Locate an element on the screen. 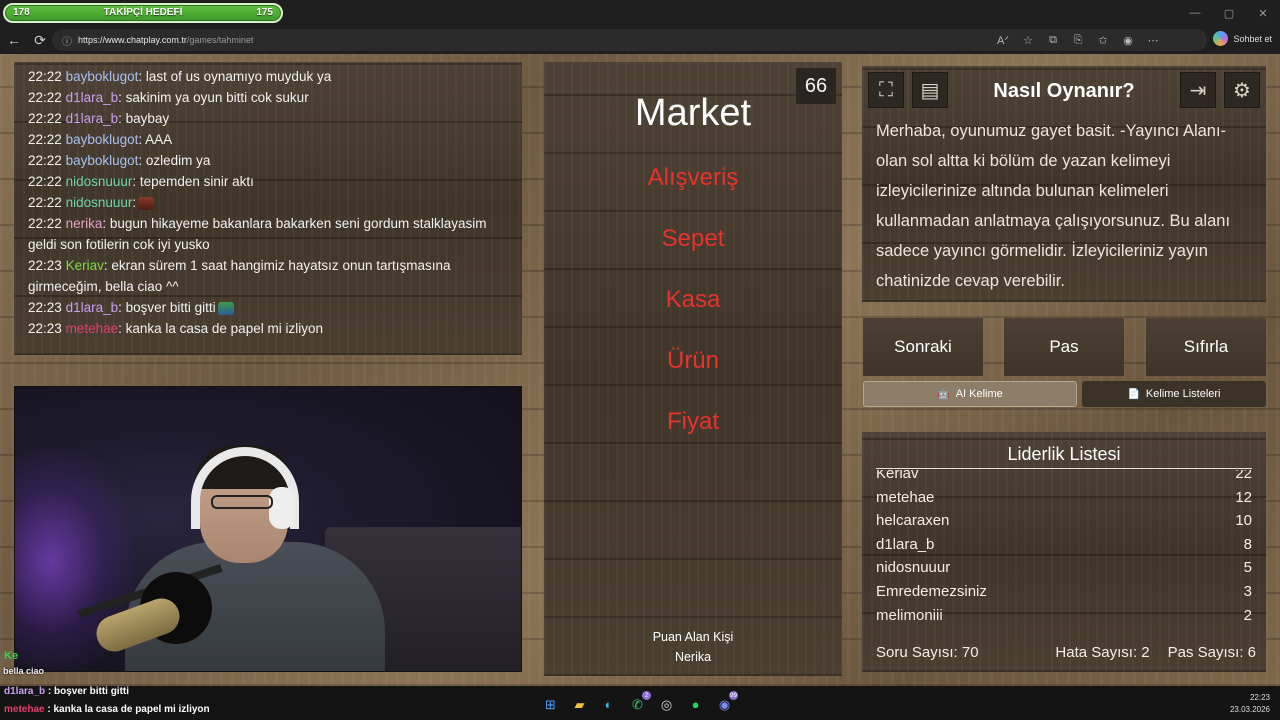 Image resolution: width=1280 pixels, height=720 pixels. chat-text: : is located at coordinates (134, 202).